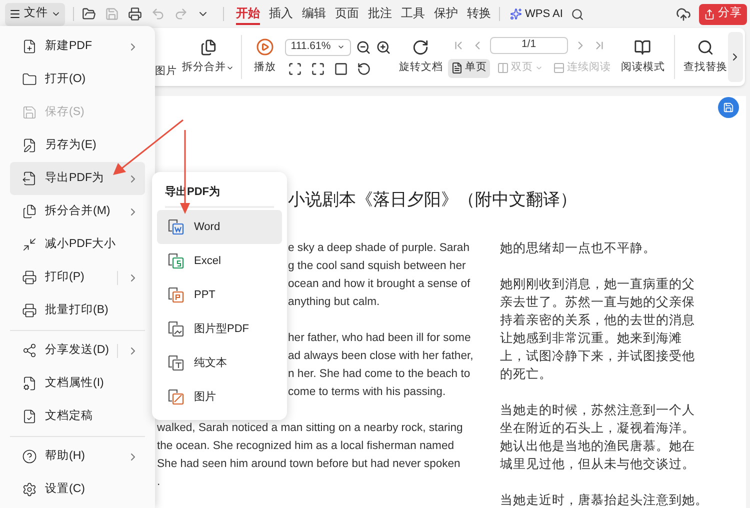 This screenshot has height=508, width=750. I want to click on toolbar-button: 播放, so click(265, 57).